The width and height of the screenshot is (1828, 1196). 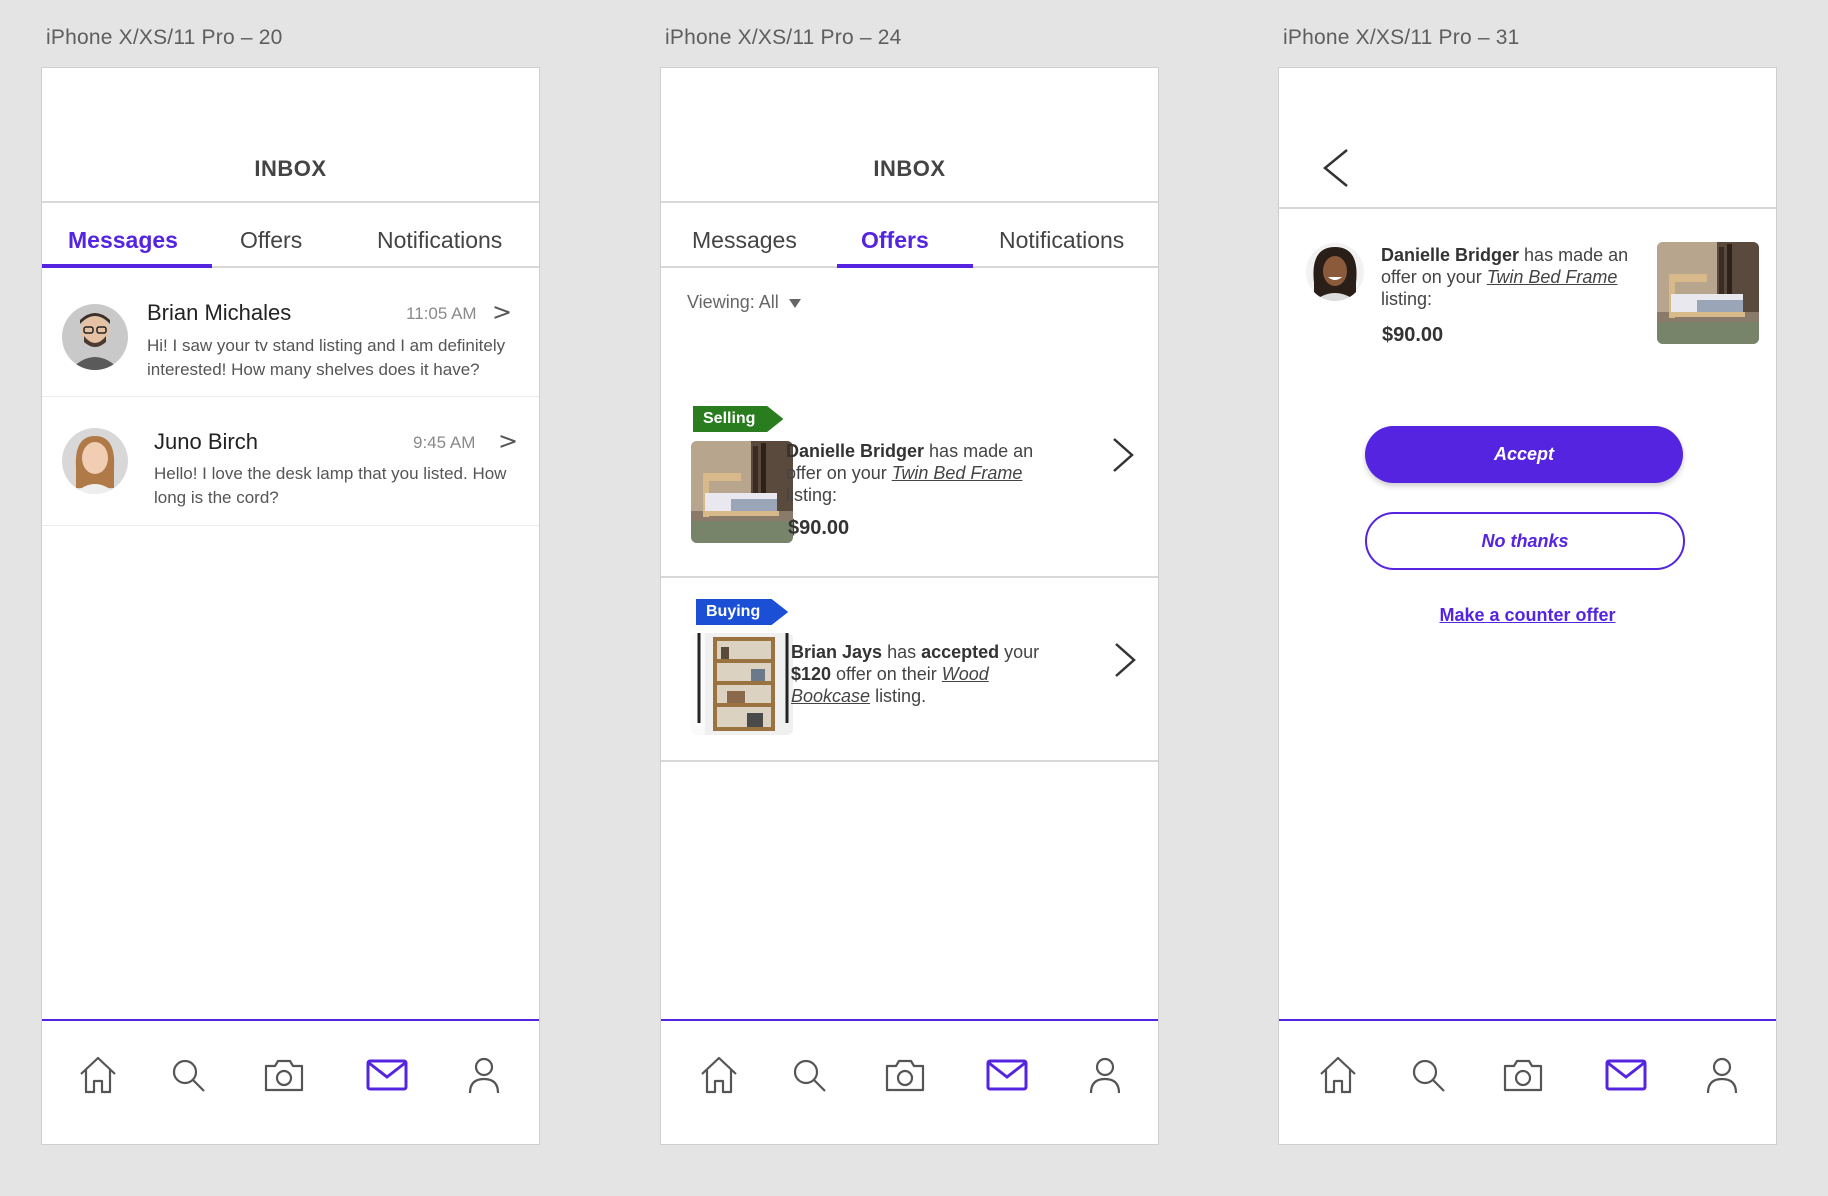 I want to click on offer-text: your, so click(x=1019, y=652).